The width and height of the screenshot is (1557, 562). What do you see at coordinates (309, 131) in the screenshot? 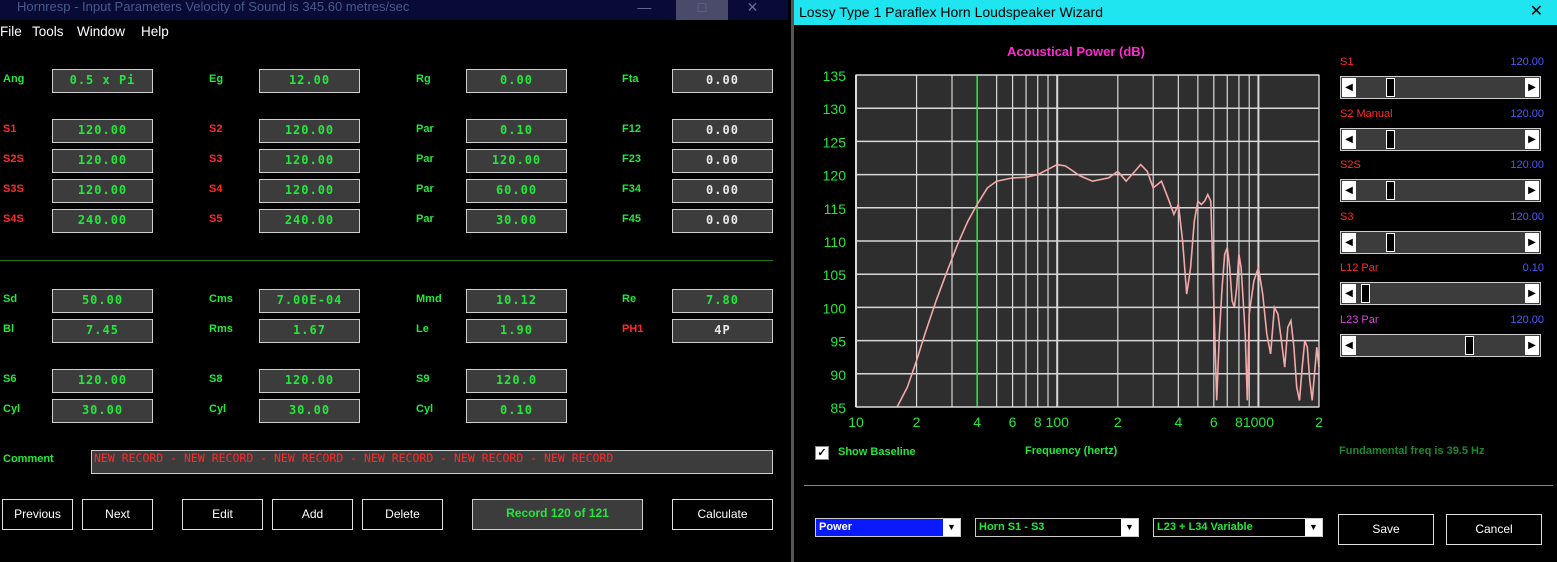
I see `param-field-s2: 120.00` at bounding box center [309, 131].